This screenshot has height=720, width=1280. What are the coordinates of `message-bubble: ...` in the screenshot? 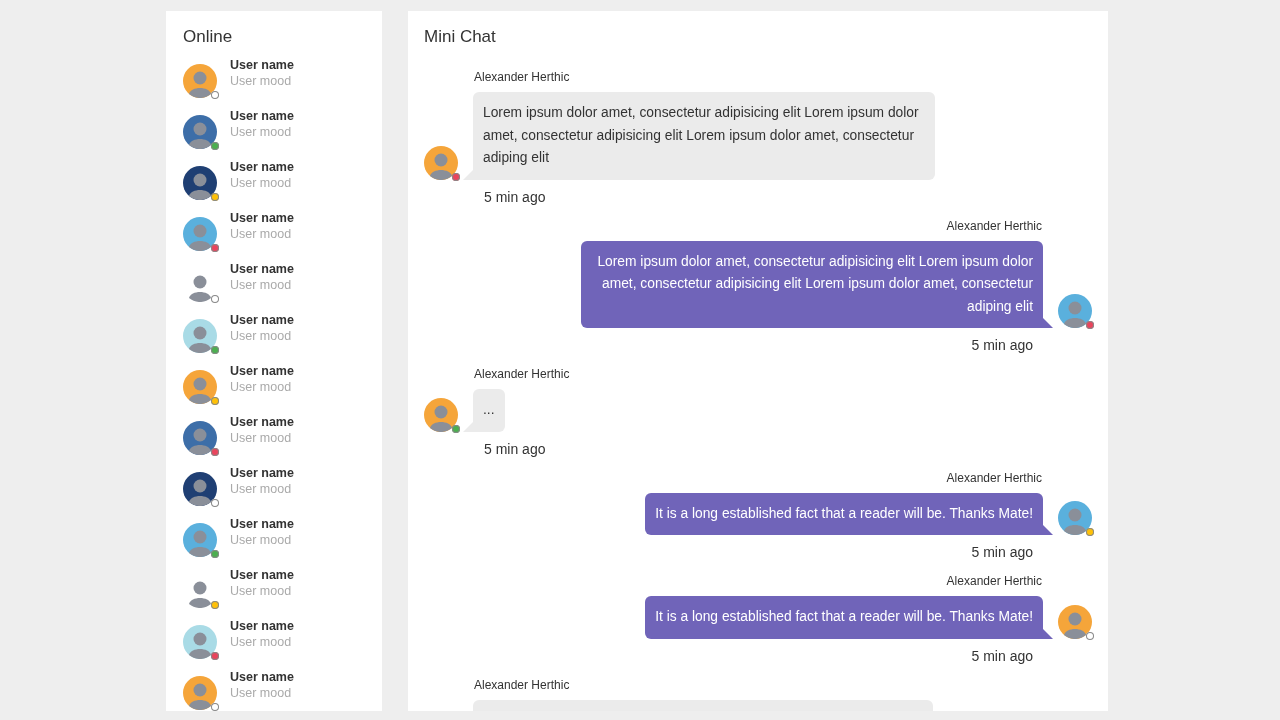 It's located at (489, 410).